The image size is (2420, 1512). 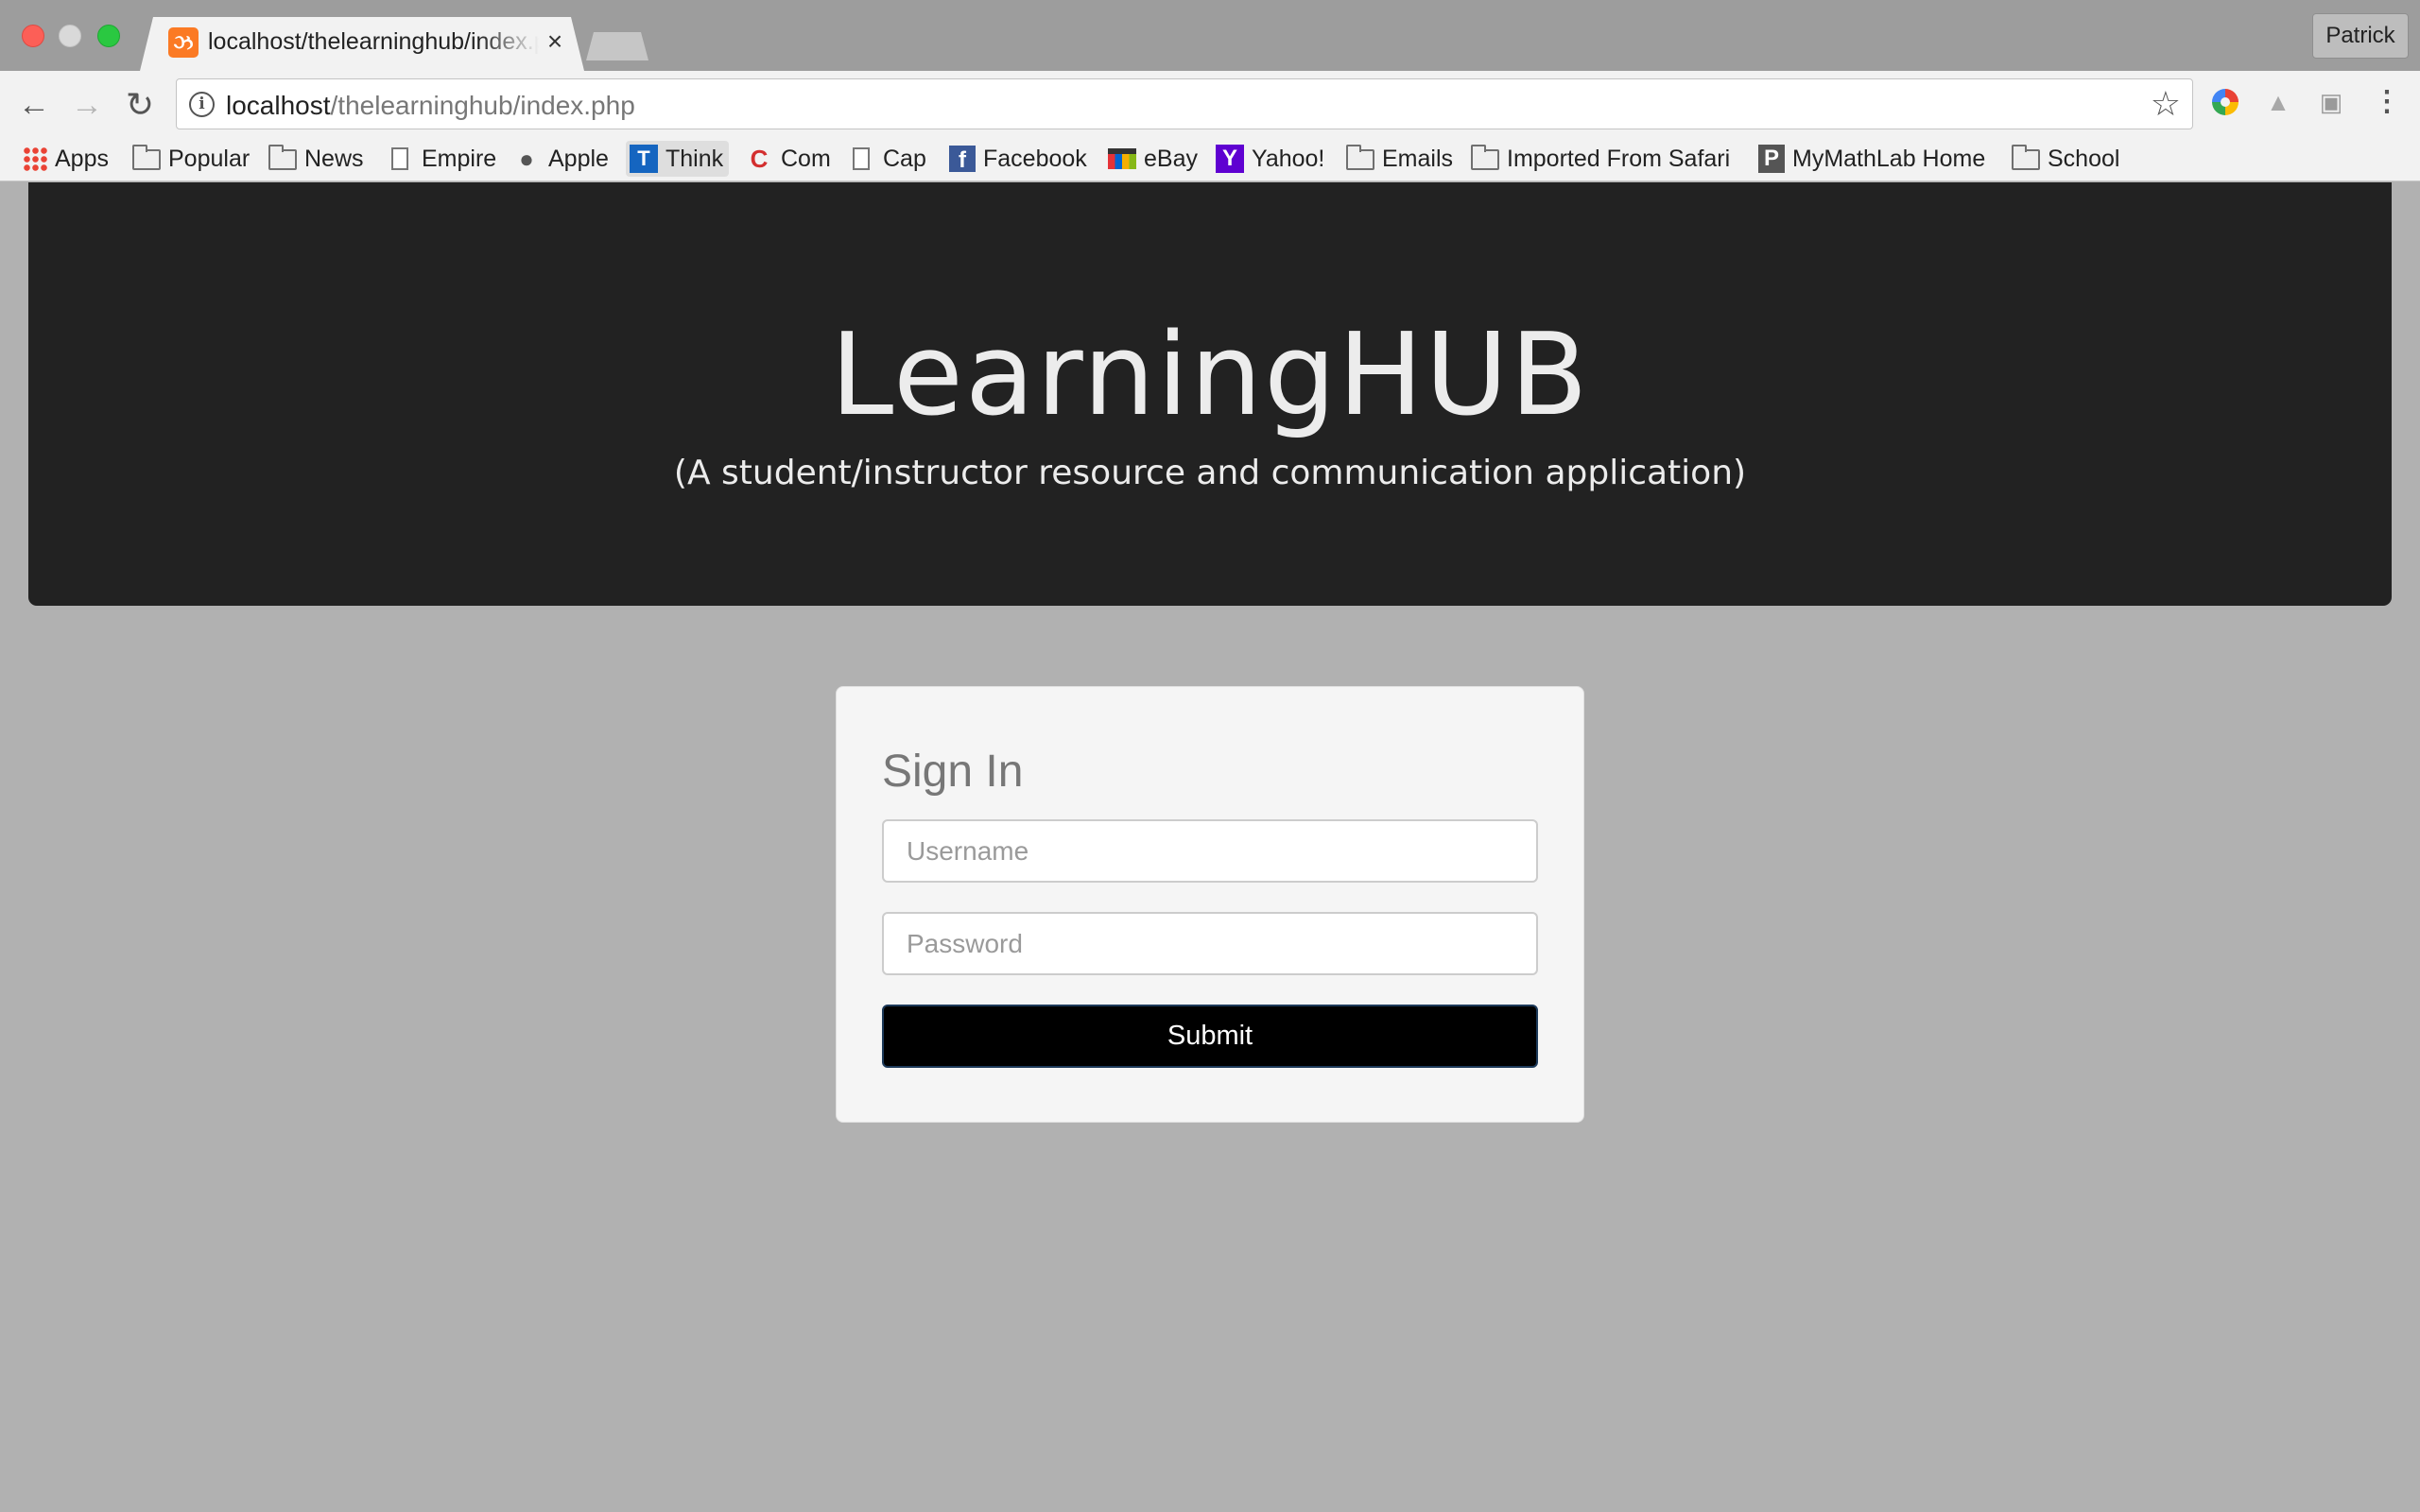 I want to click on bookmark-label: eBay, so click(x=1171, y=158).